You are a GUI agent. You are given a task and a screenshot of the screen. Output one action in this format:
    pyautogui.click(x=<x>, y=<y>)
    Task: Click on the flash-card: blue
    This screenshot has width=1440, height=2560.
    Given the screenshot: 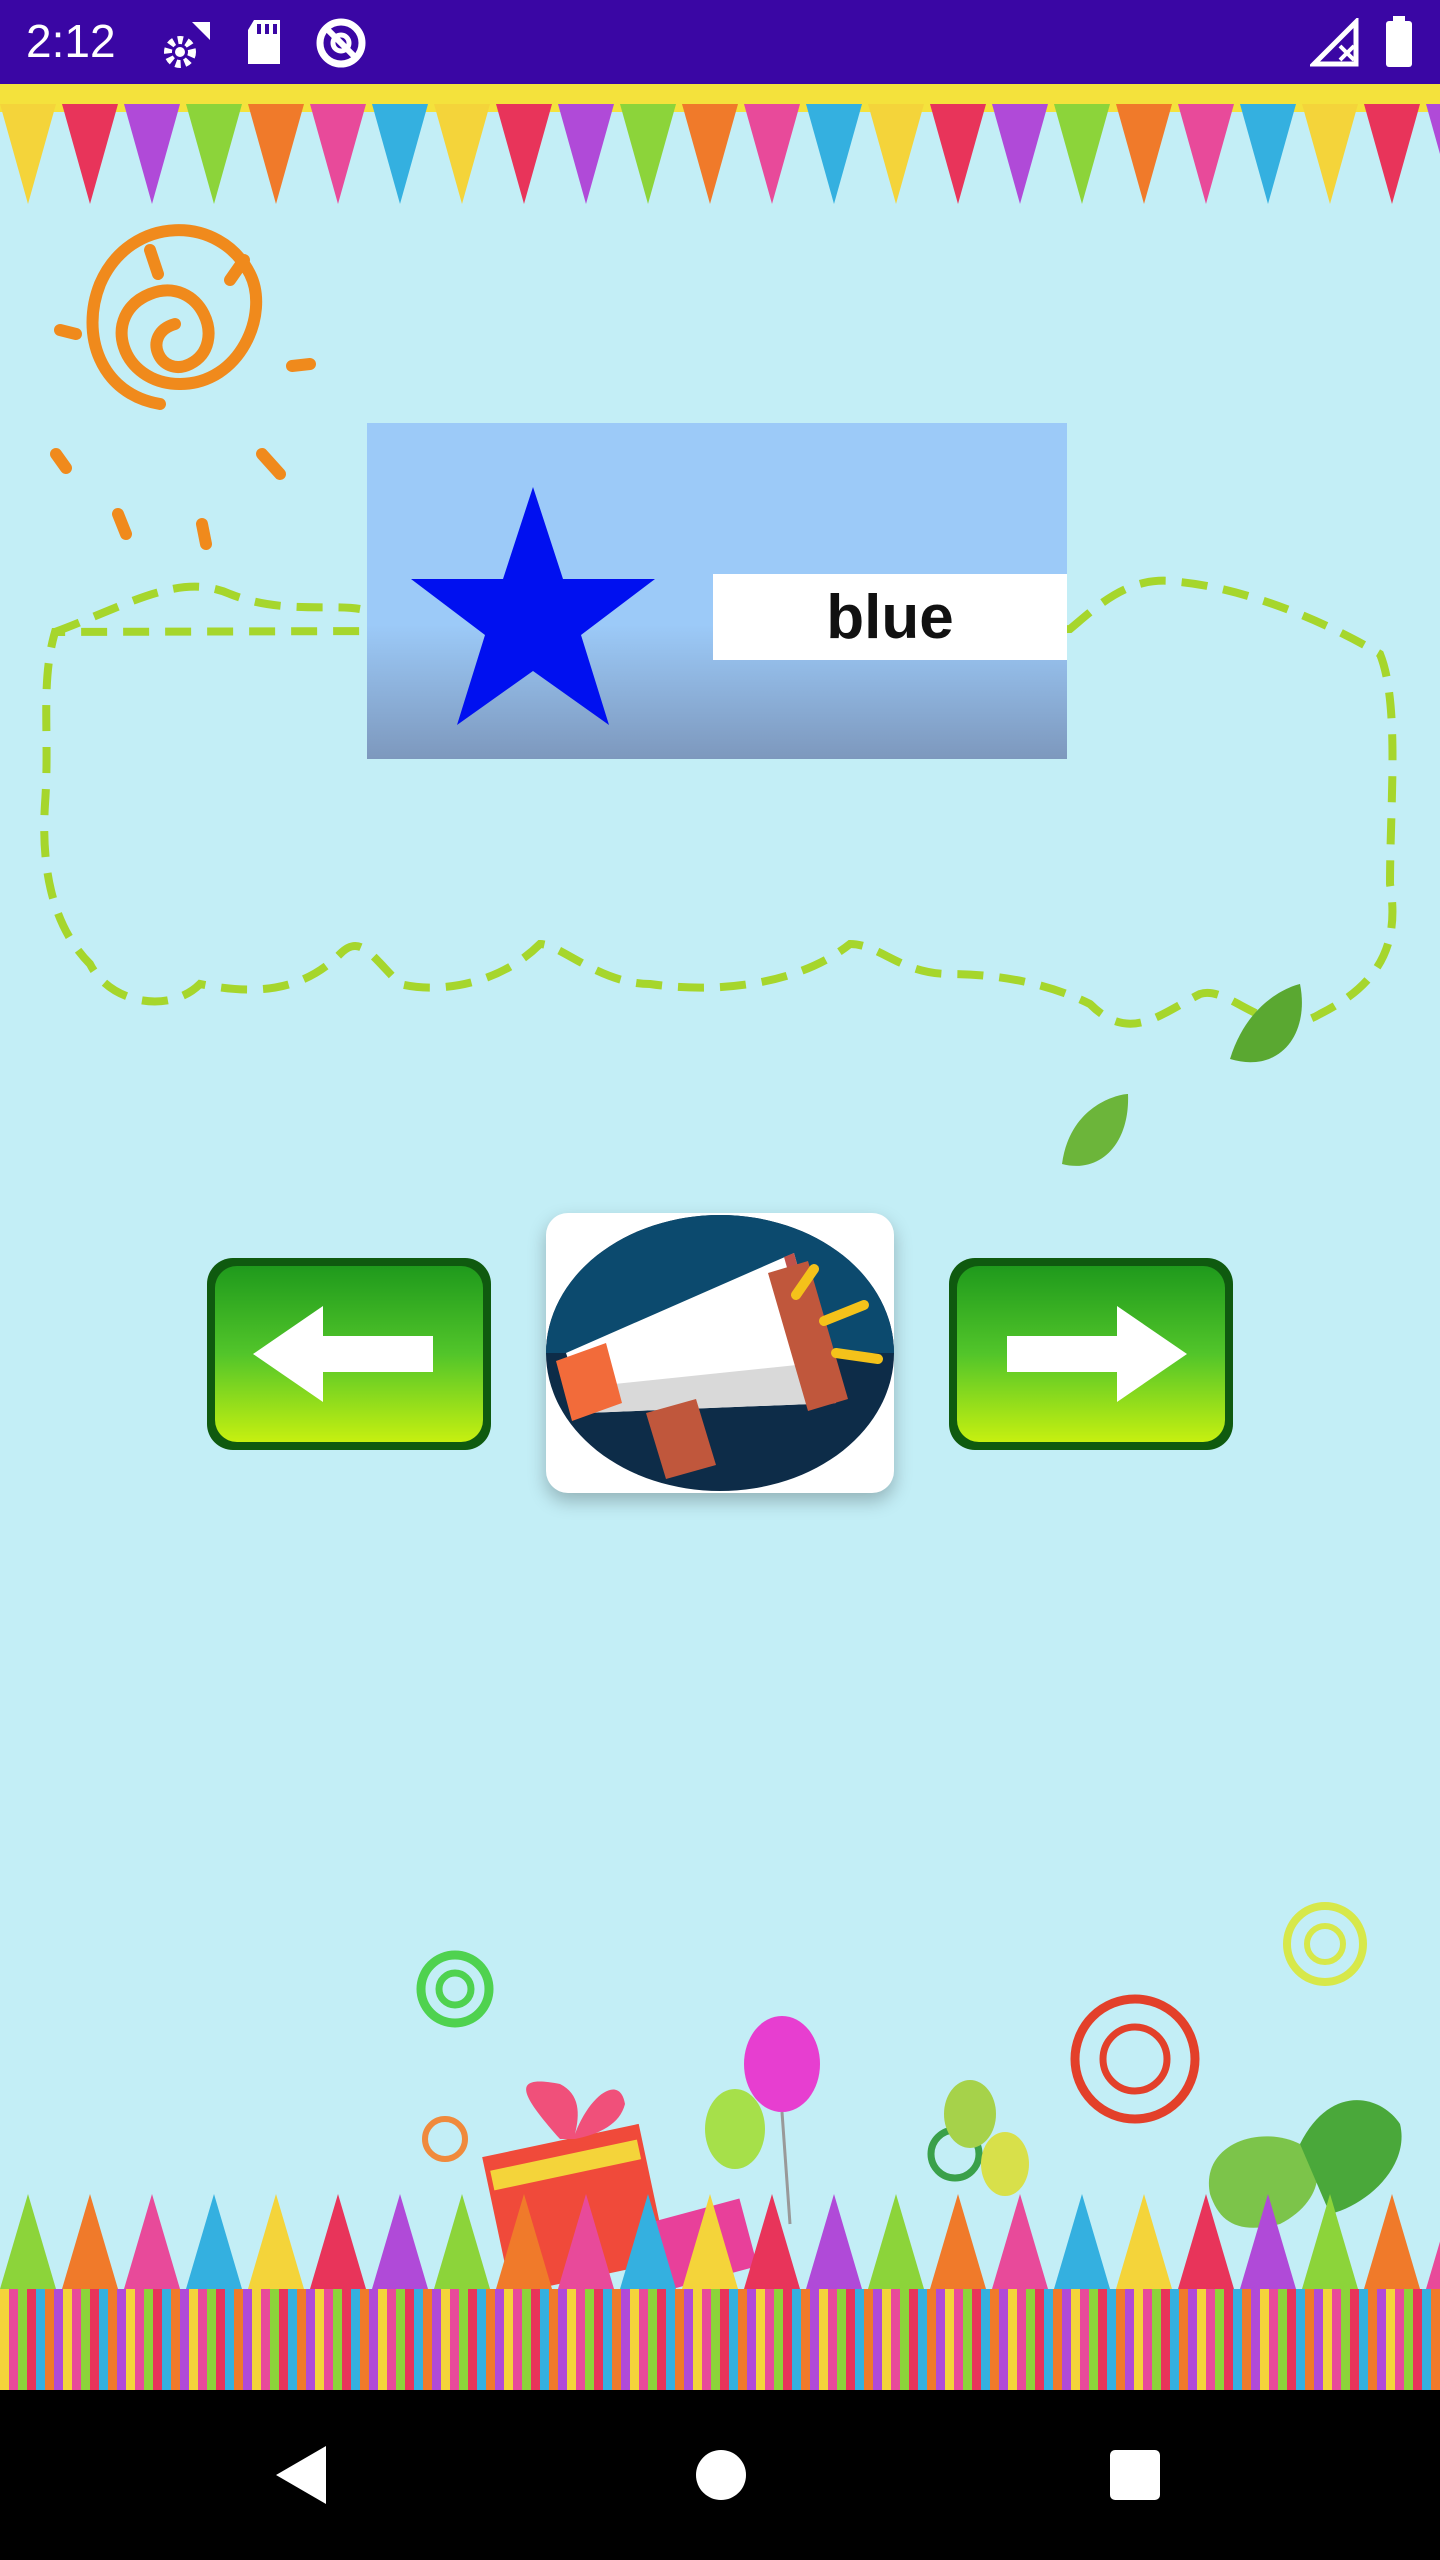 What is the action you would take?
    pyautogui.click(x=717, y=591)
    